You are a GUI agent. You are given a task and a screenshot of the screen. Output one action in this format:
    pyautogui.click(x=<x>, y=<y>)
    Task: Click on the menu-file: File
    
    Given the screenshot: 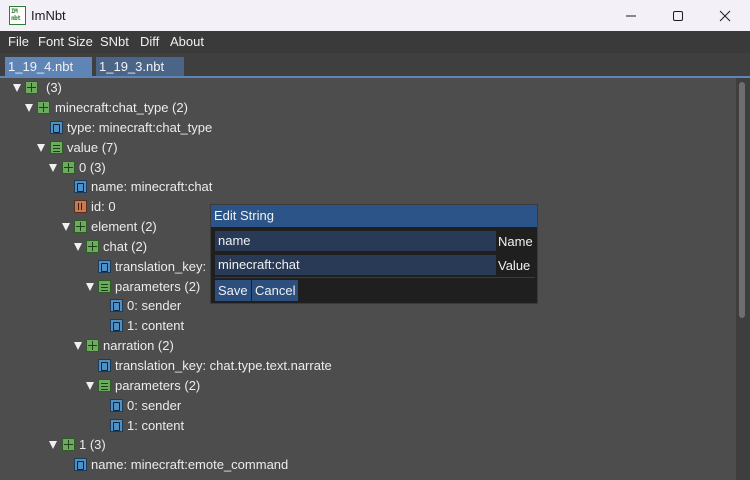 What is the action you would take?
    pyautogui.click(x=18, y=41)
    